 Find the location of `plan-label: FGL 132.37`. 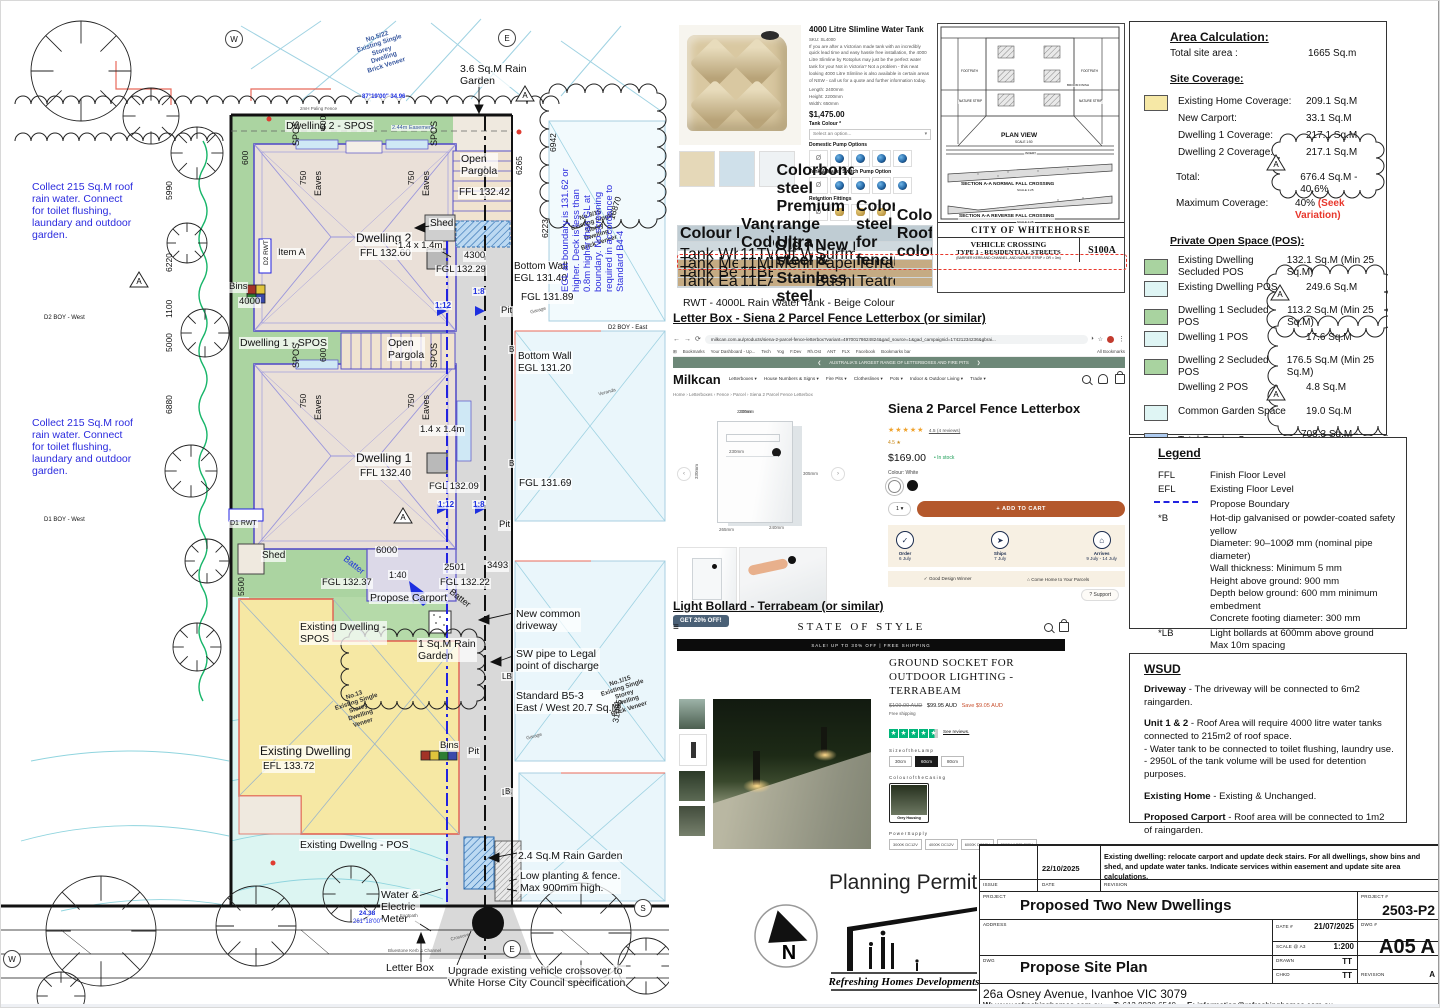

plan-label: FGL 132.37 is located at coordinates (347, 583).